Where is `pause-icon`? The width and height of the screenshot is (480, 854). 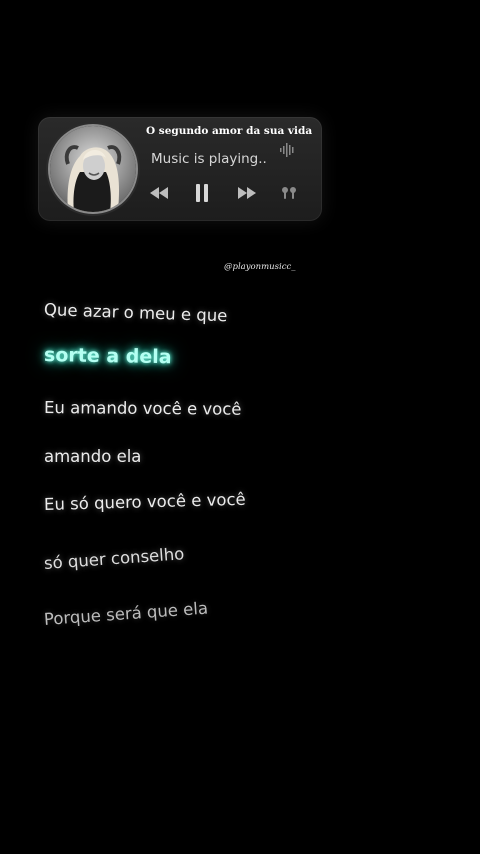
pause-icon is located at coordinates (202, 193).